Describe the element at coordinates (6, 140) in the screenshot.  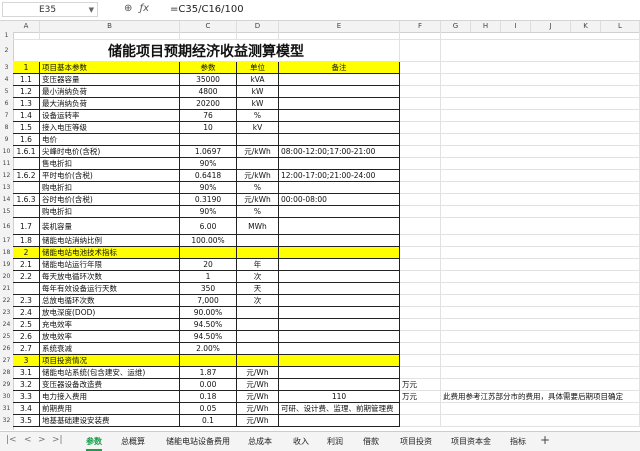
I see `row-number: 9` at that location.